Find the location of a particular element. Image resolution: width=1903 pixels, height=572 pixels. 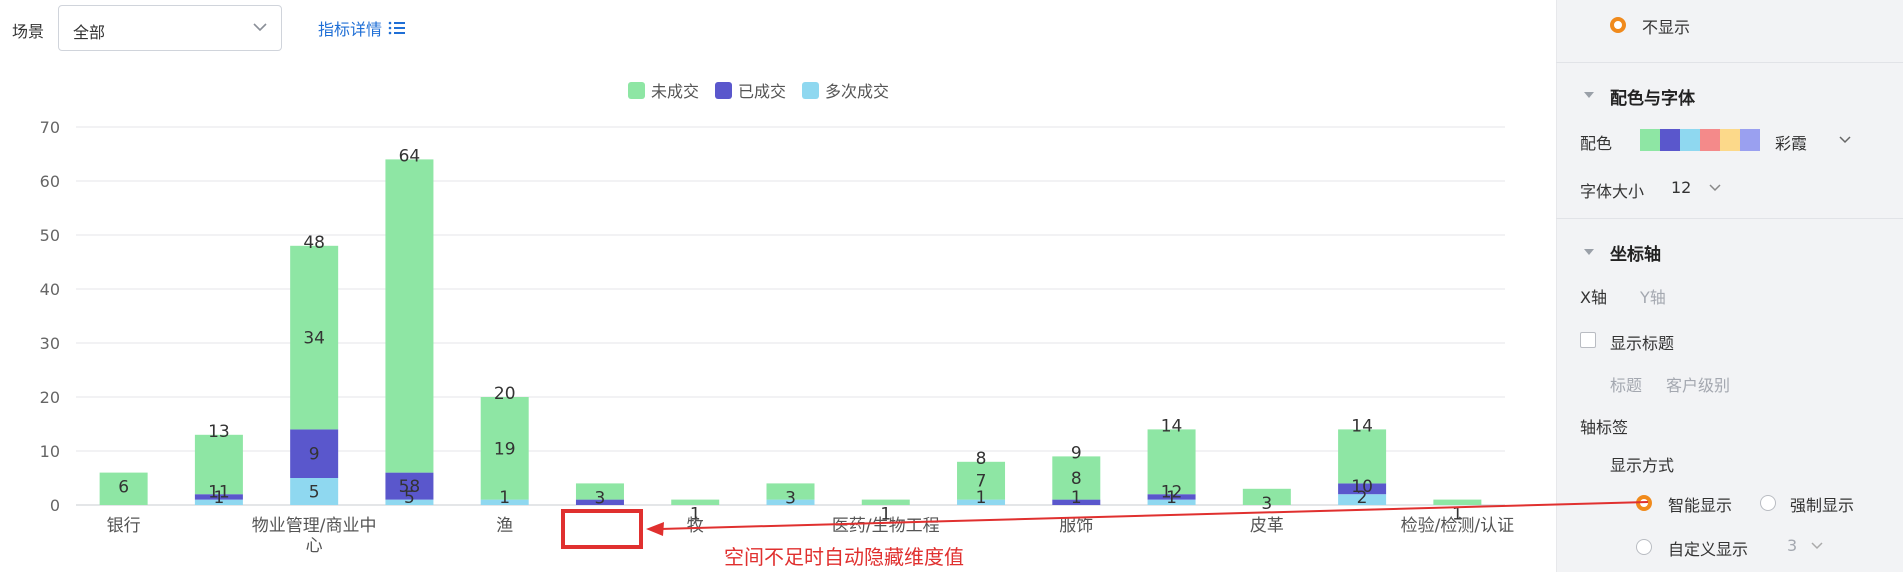

hide-radio-label: 不显示 is located at coordinates (1666, 27).